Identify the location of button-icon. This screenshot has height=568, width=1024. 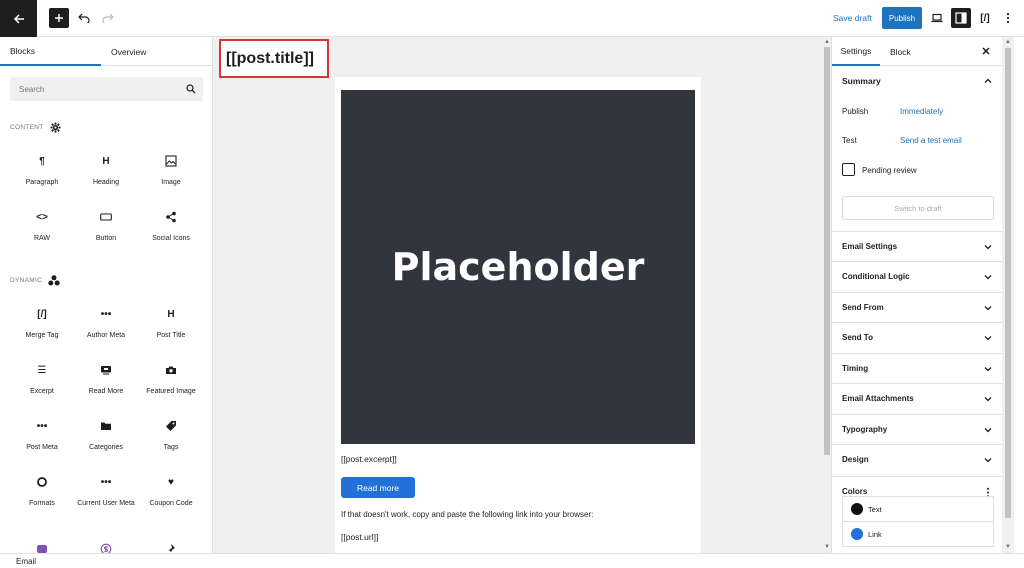
(106, 217).